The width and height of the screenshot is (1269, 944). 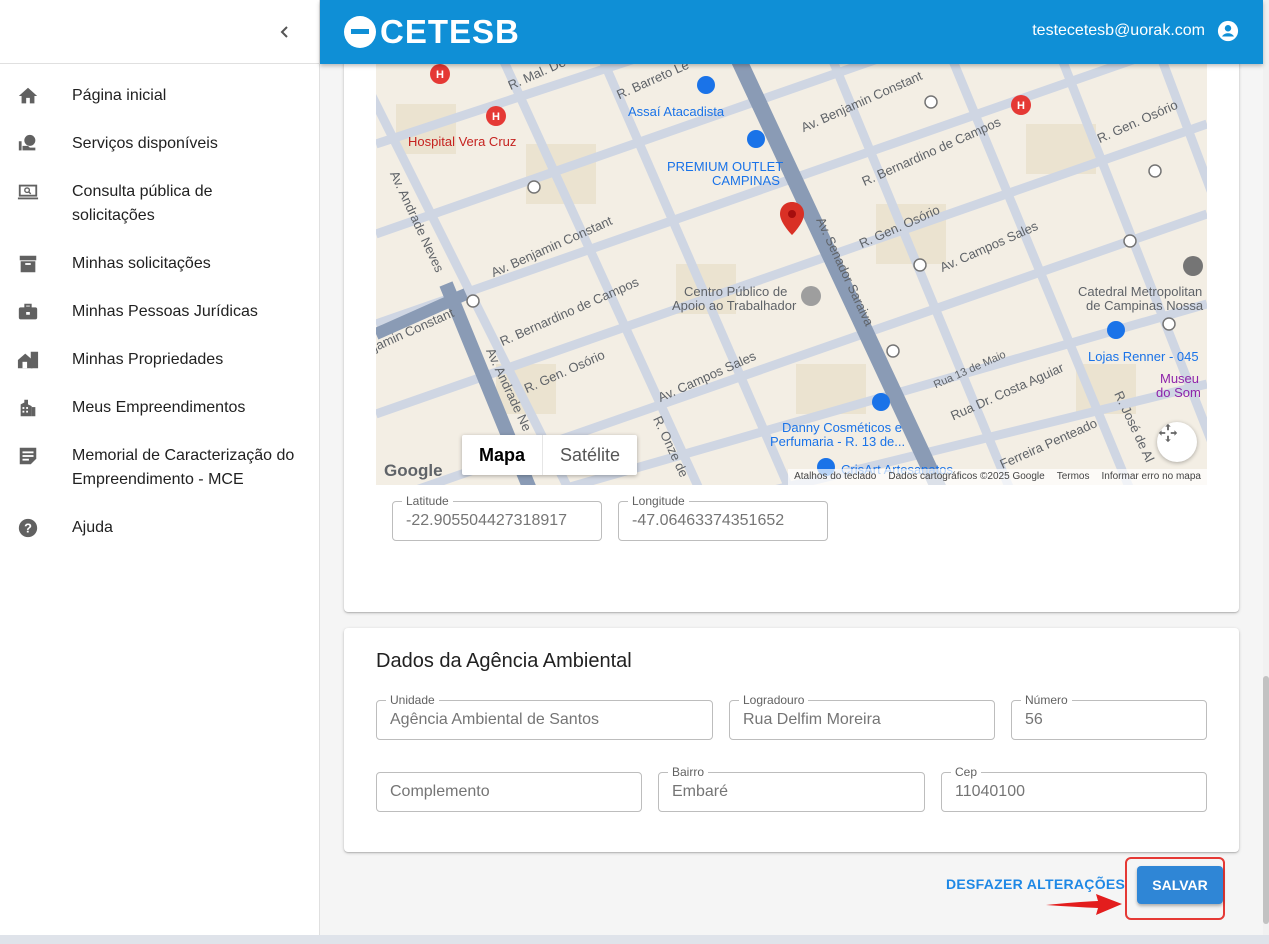 I want to click on numero-field: Número 56, so click(x=1109, y=716).